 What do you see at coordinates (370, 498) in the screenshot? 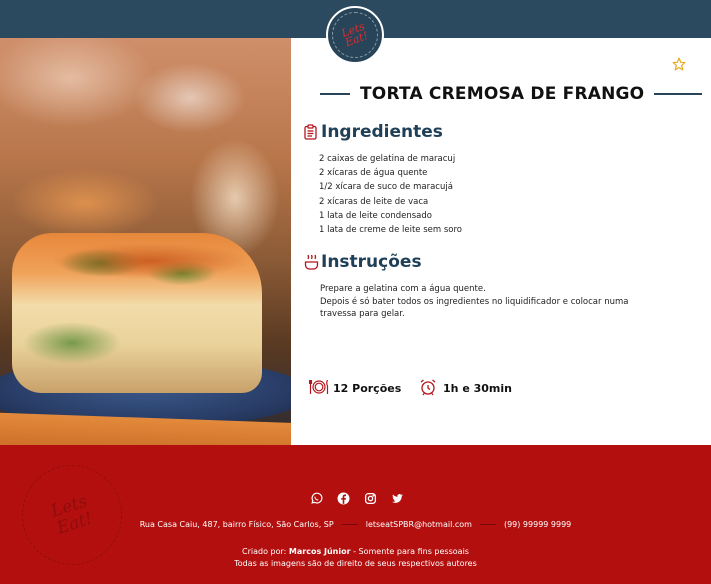
I see `instagram-icon` at bounding box center [370, 498].